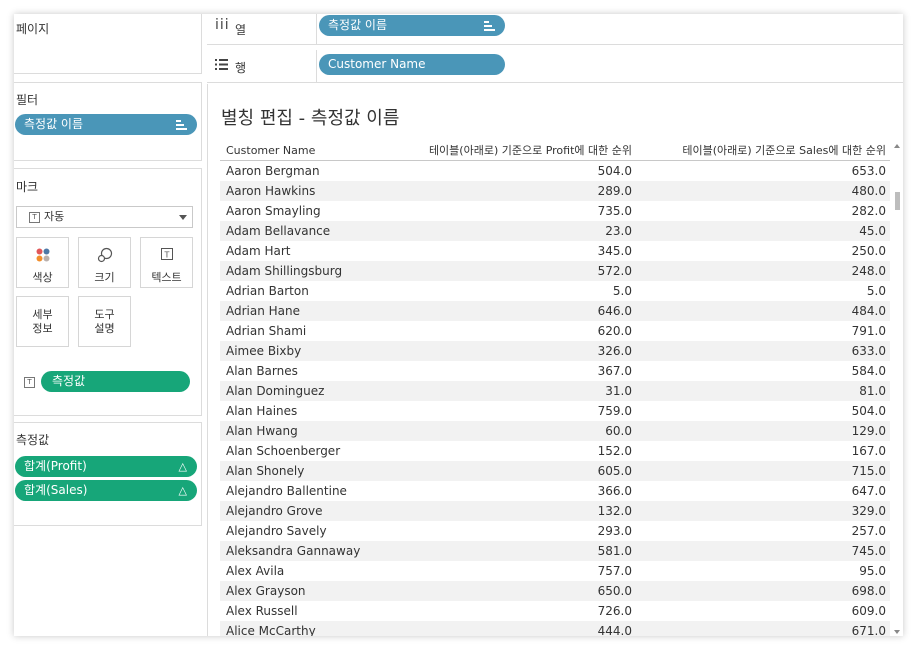  Describe the element at coordinates (104, 217) in the screenshot. I see `mark-type-dropdown: T 자동` at that location.